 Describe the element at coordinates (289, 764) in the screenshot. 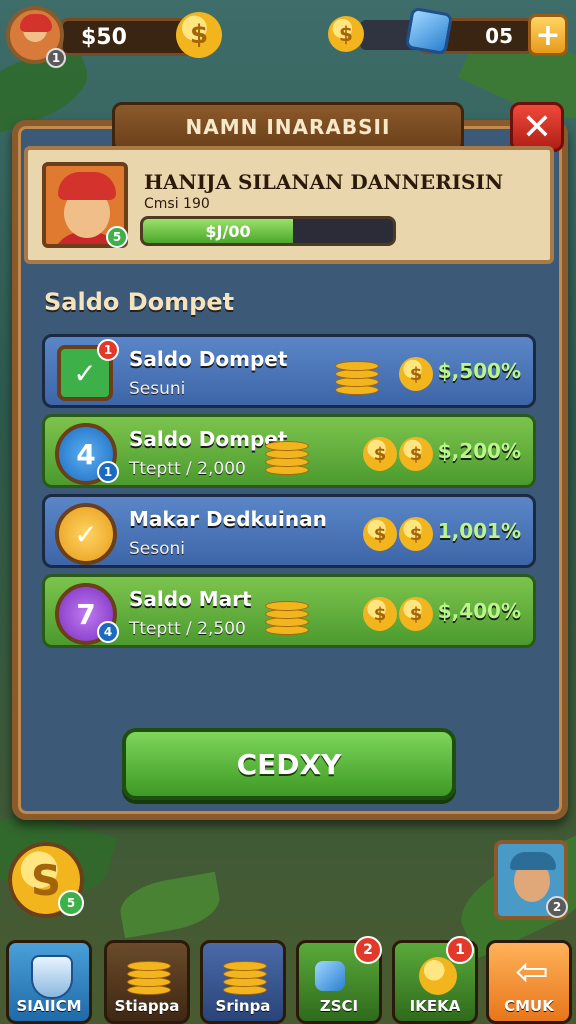

I see `confirm-button: CEDXY` at that location.